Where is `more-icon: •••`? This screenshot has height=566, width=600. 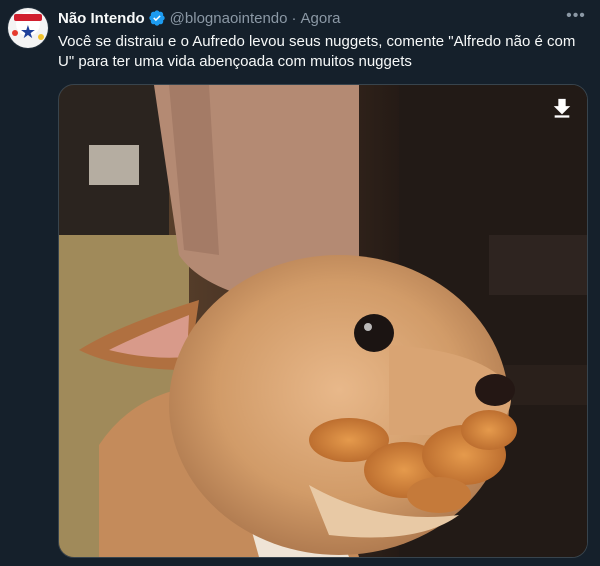 more-icon: ••• is located at coordinates (576, 16).